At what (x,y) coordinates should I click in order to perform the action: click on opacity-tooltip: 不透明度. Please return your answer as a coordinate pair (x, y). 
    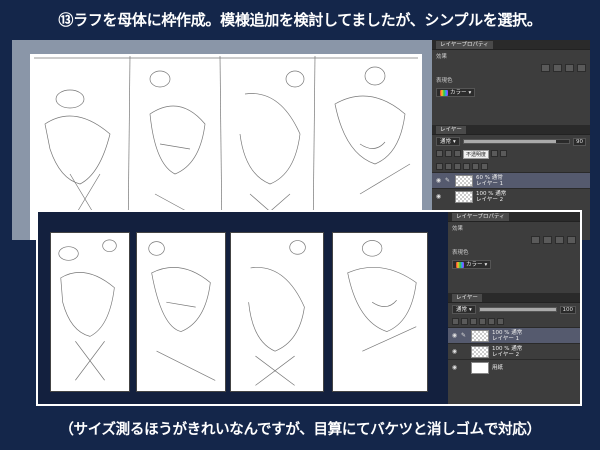
    Looking at the image, I should click on (476, 154).